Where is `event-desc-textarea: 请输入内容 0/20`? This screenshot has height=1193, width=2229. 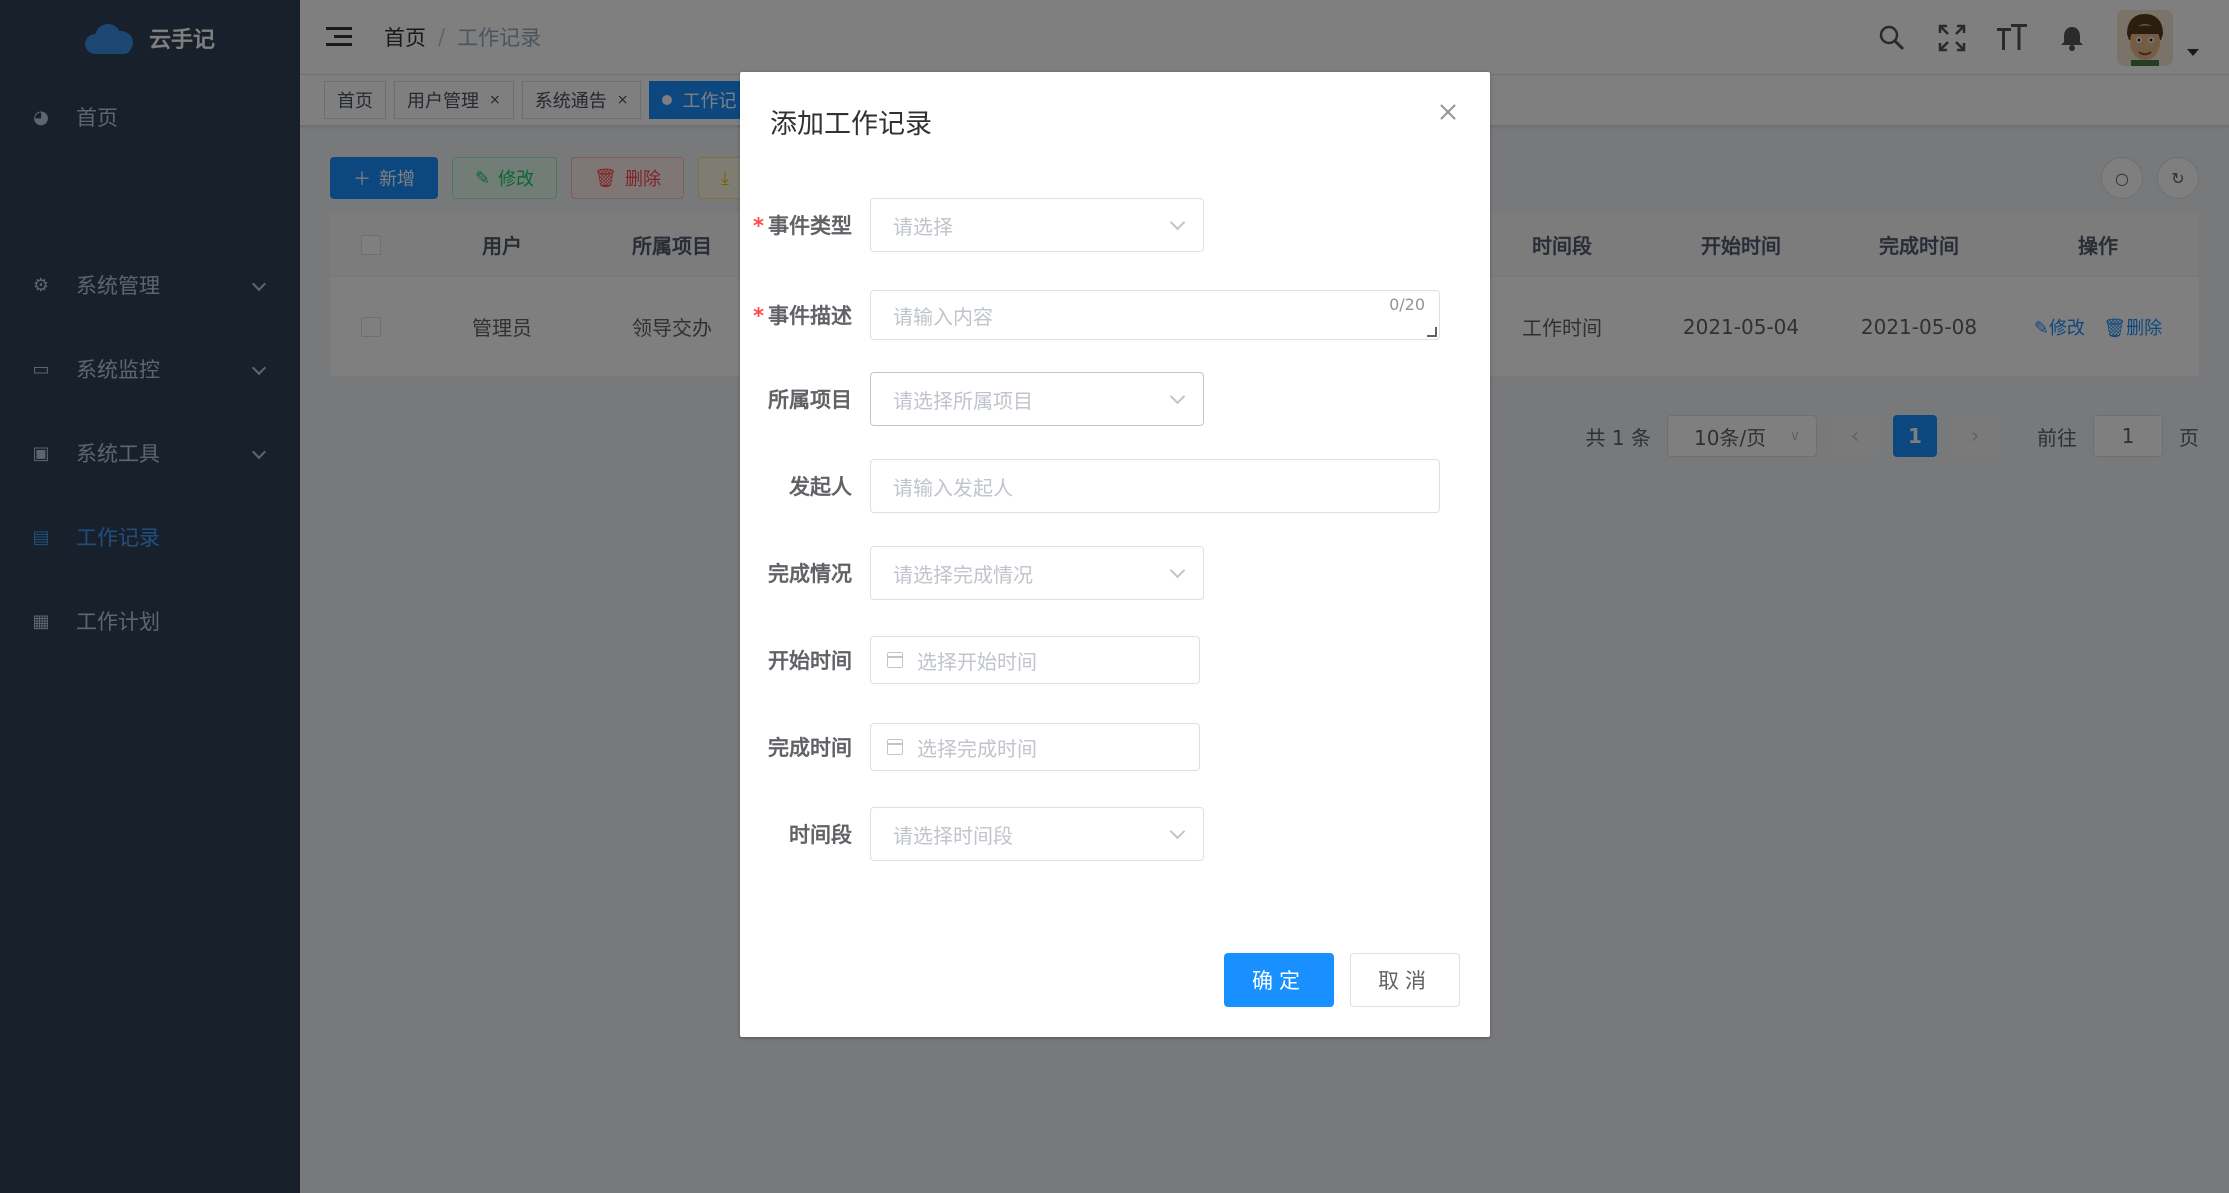
event-desc-textarea: 请输入内容 0/20 is located at coordinates (1155, 315).